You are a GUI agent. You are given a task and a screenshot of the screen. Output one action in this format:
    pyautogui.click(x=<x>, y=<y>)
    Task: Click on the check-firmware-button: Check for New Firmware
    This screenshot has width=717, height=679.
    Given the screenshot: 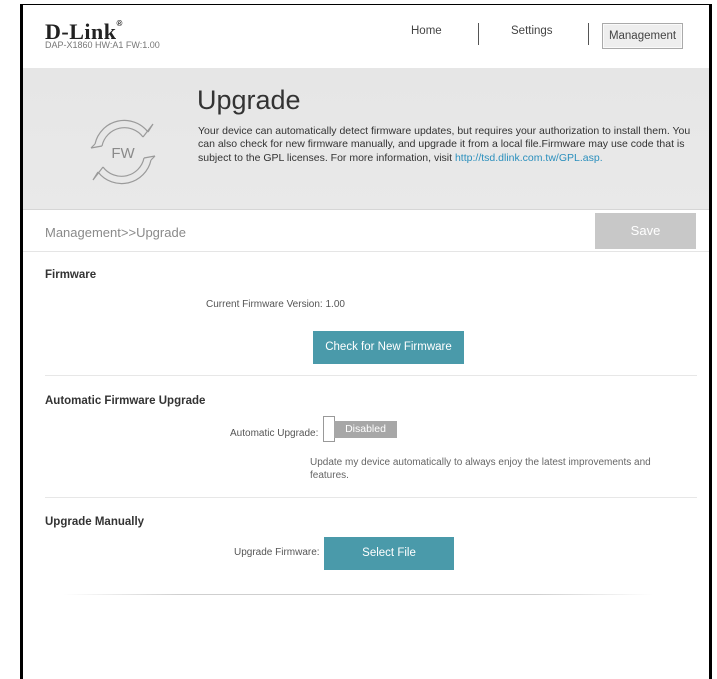 What is the action you would take?
    pyautogui.click(x=388, y=347)
    